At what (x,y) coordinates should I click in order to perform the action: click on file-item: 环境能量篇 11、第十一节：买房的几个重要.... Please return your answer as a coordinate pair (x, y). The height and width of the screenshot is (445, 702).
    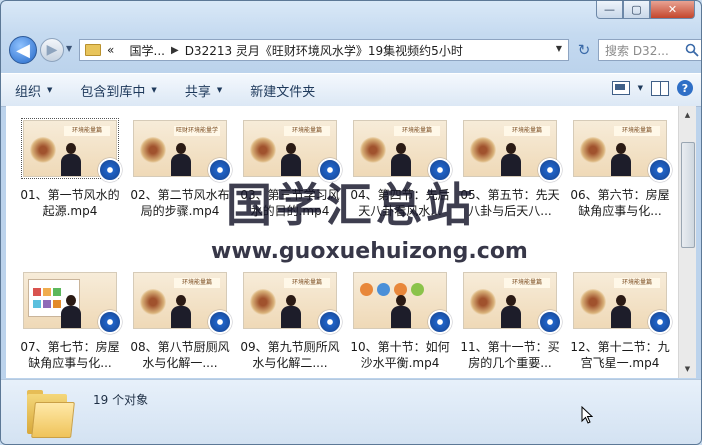
    Looking at the image, I should click on (510, 324).